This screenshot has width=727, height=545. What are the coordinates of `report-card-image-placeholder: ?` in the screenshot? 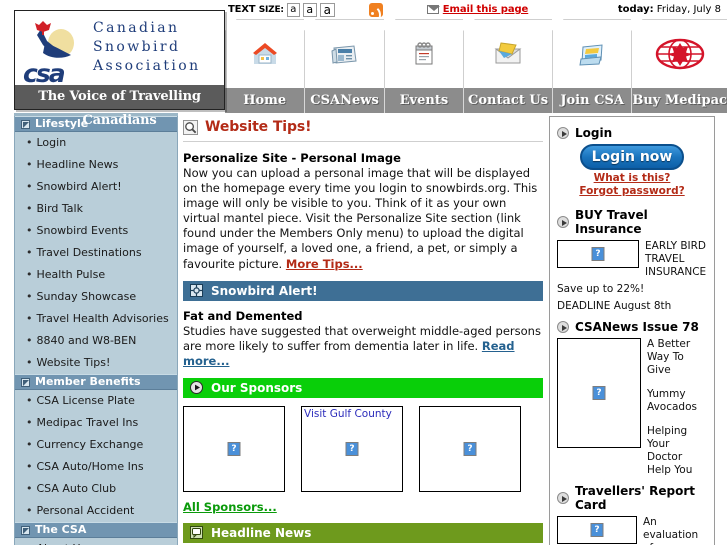 It's located at (597, 530).